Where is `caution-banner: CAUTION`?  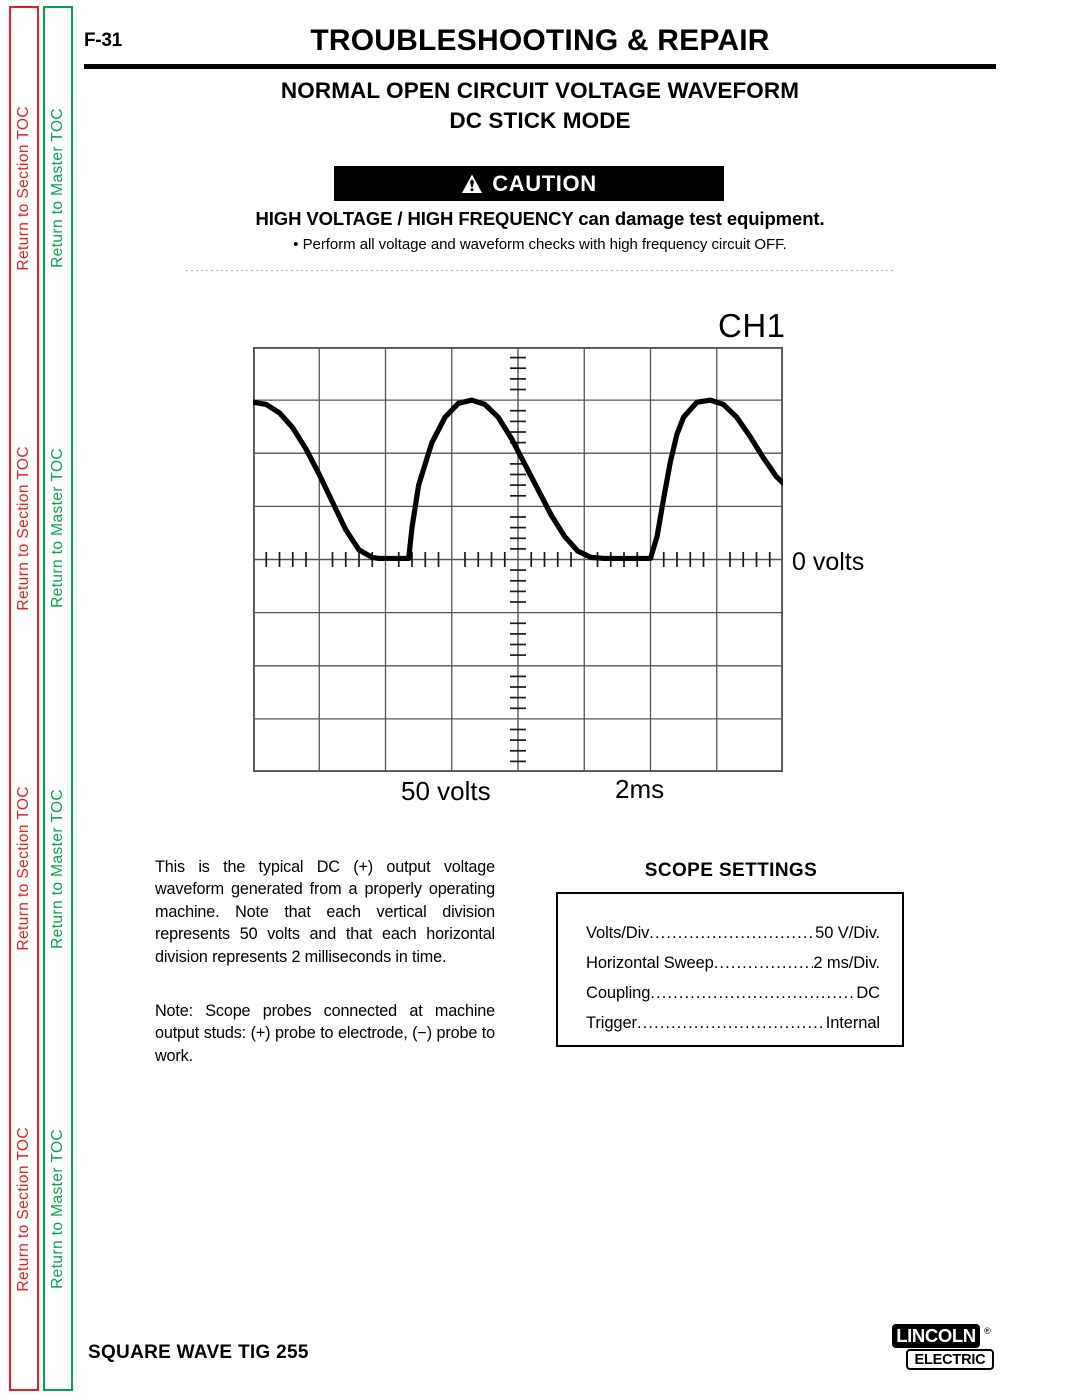 caution-banner: CAUTION is located at coordinates (529, 183).